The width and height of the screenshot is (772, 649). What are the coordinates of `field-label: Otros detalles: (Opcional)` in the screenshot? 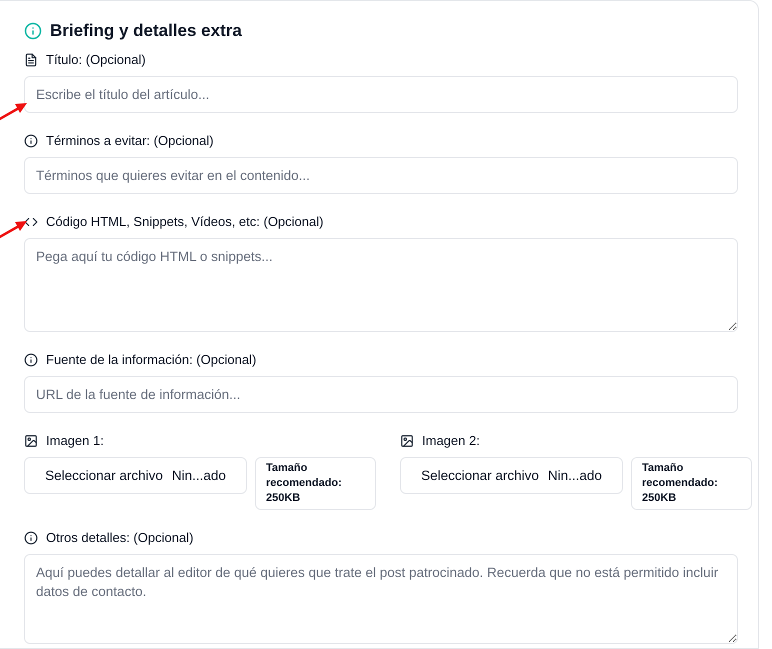 It's located at (120, 537).